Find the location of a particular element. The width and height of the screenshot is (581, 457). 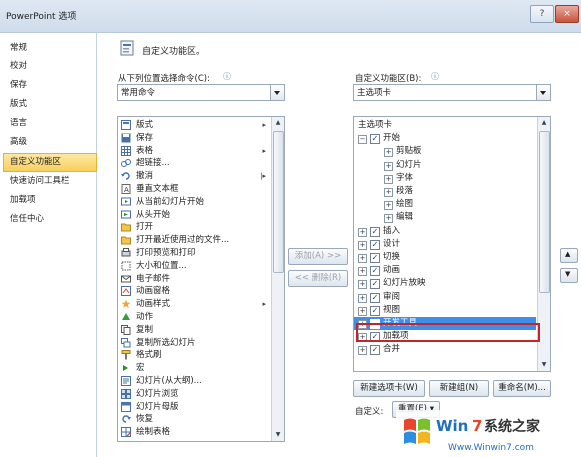

tree-item: + ✓ 切换 is located at coordinates (445, 257).